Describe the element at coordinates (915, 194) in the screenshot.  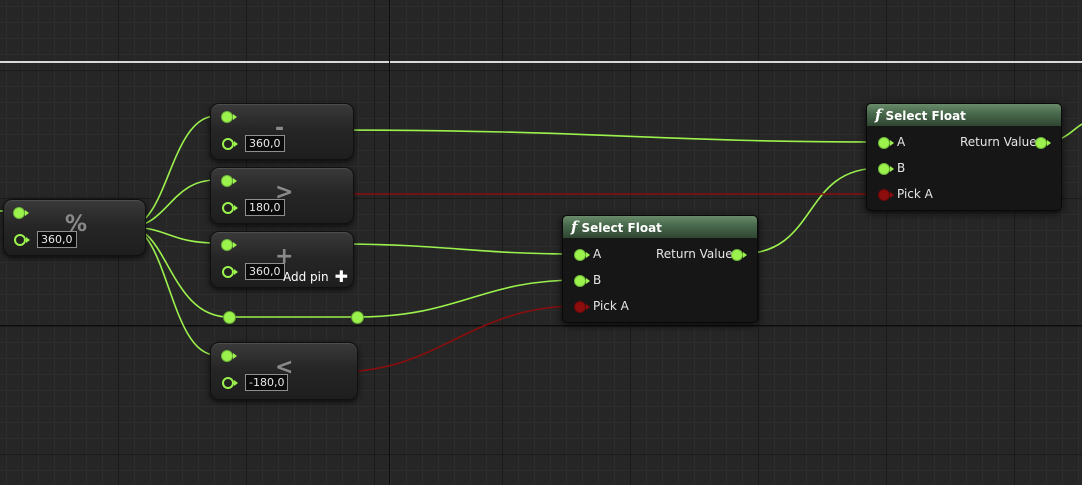
I see `select-float-2-label-pick: Pick A` at that location.